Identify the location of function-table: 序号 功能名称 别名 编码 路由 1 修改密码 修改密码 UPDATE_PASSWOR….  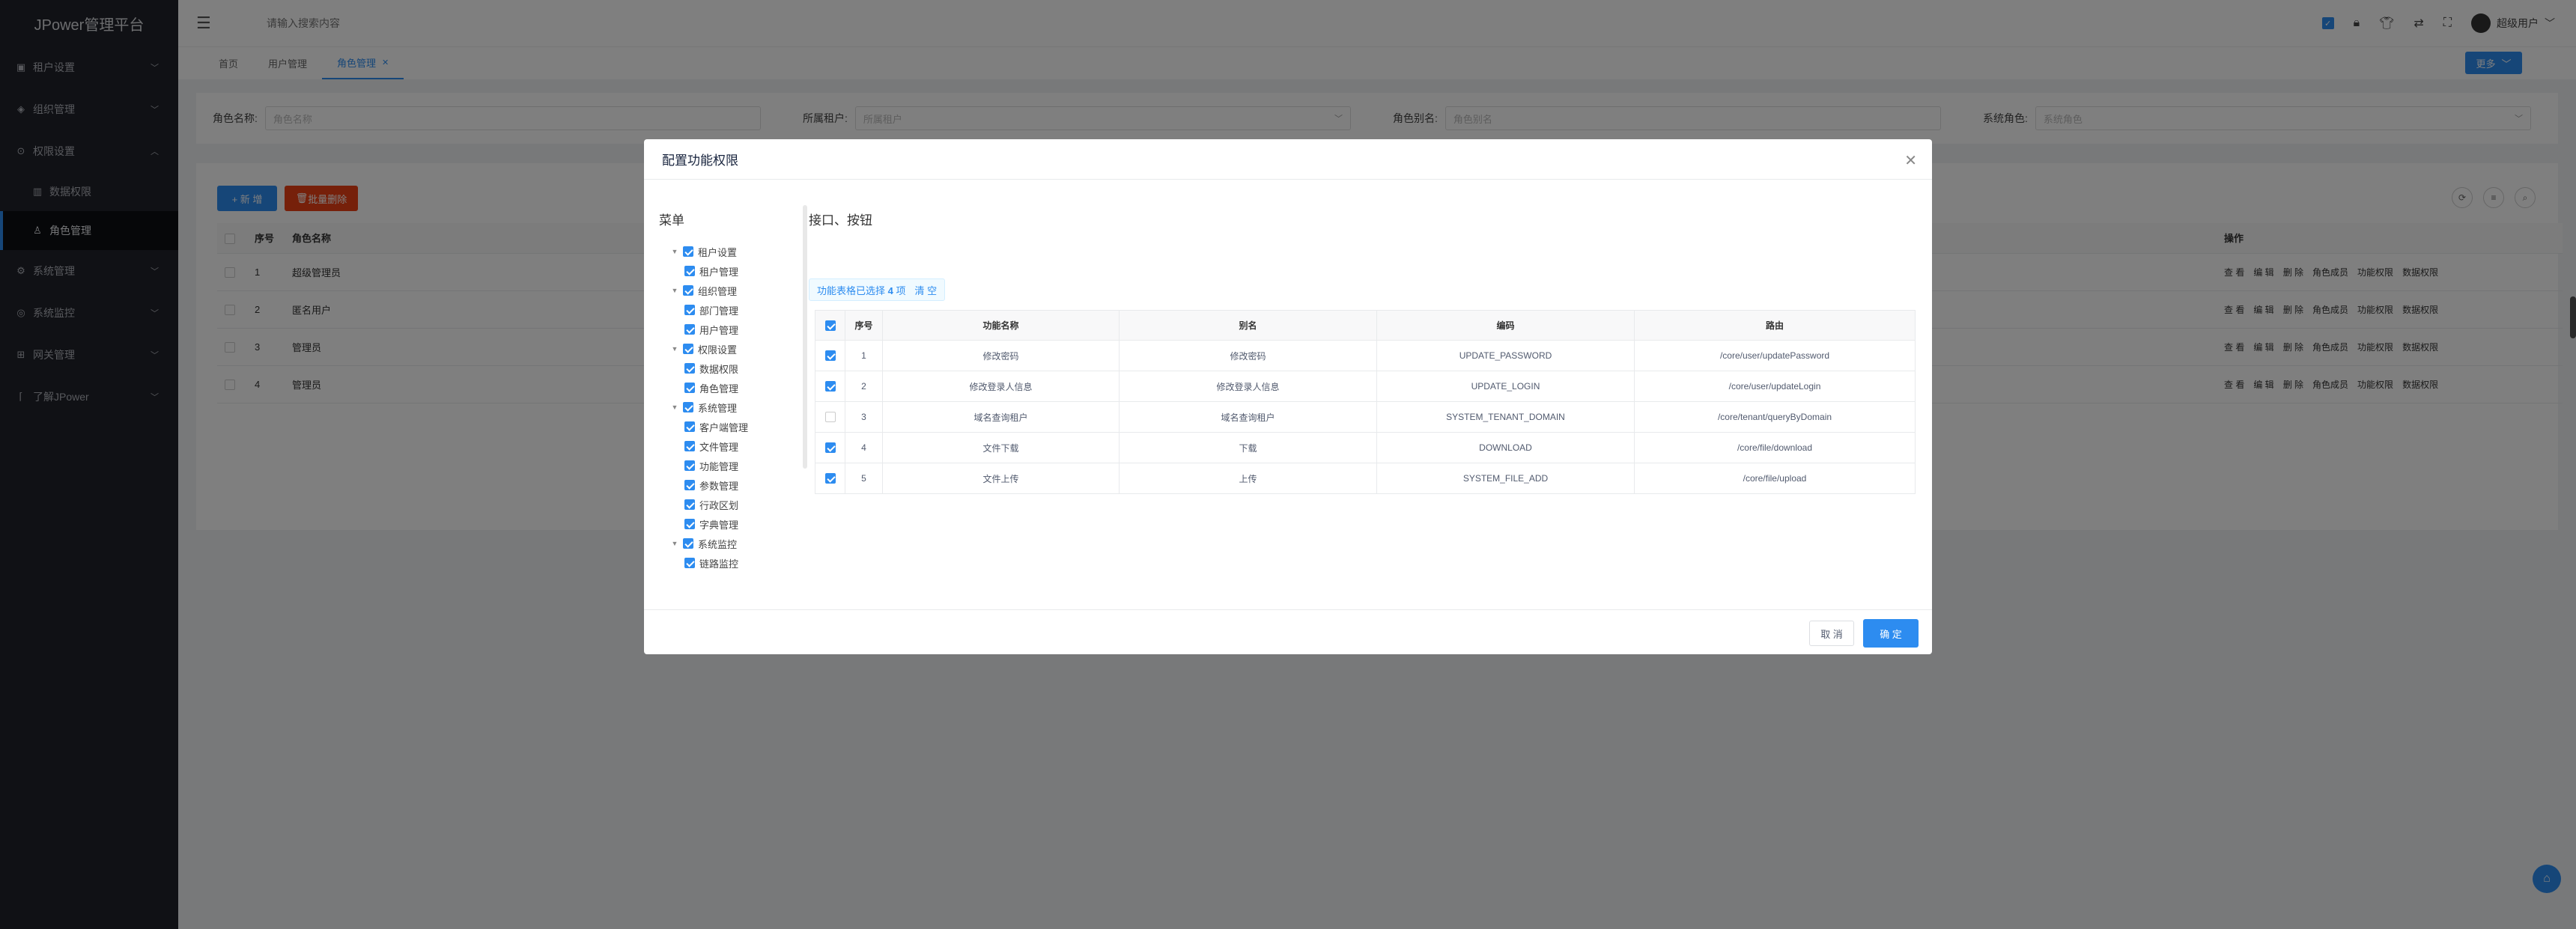
(1365, 402).